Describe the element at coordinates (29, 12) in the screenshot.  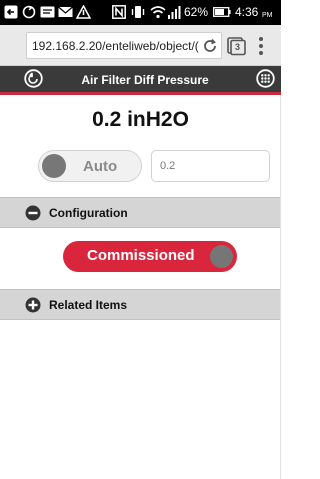
I see `sync-icon` at that location.